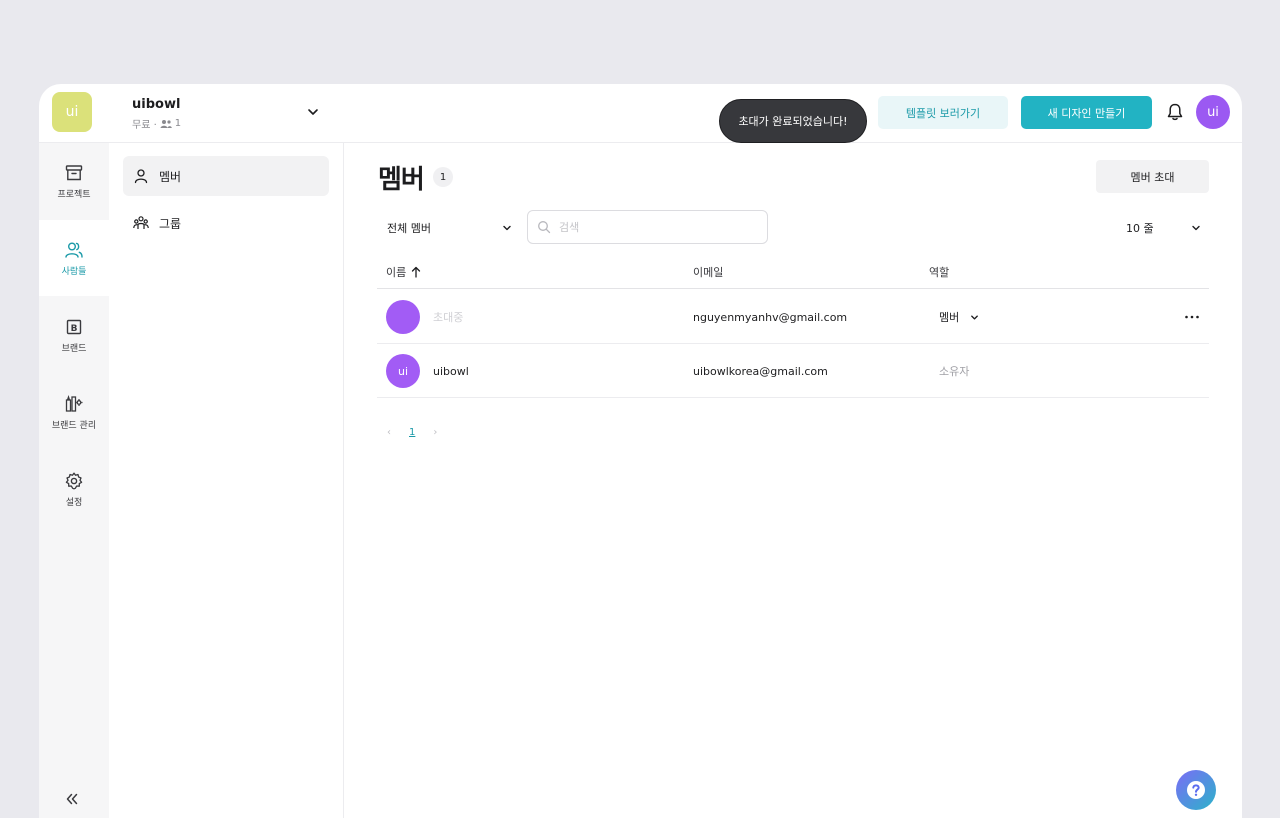 This screenshot has width=1280, height=818. I want to click on toast-notification: 초대가 완료되었습니다!, so click(793, 121).